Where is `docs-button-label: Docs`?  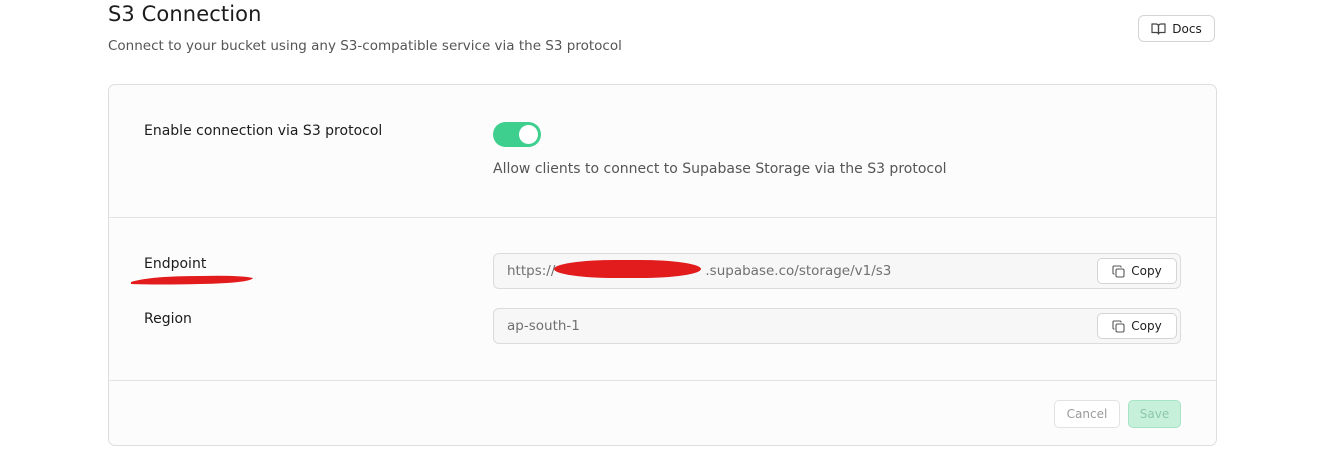
docs-button-label: Docs is located at coordinates (1187, 28).